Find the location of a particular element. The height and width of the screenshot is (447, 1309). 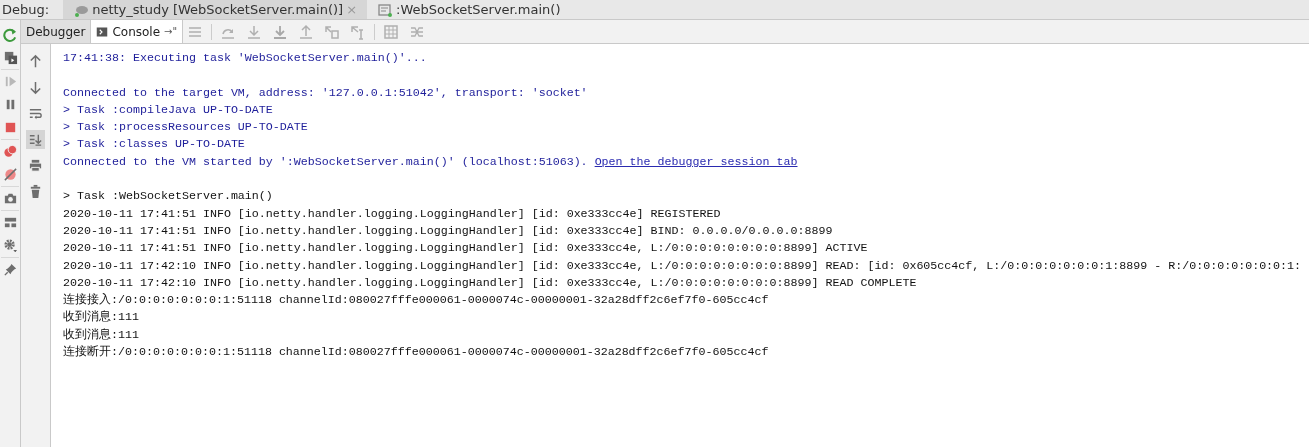

session-tab: netty_study [WebSocketServer.main()] × is located at coordinates (215, 9).